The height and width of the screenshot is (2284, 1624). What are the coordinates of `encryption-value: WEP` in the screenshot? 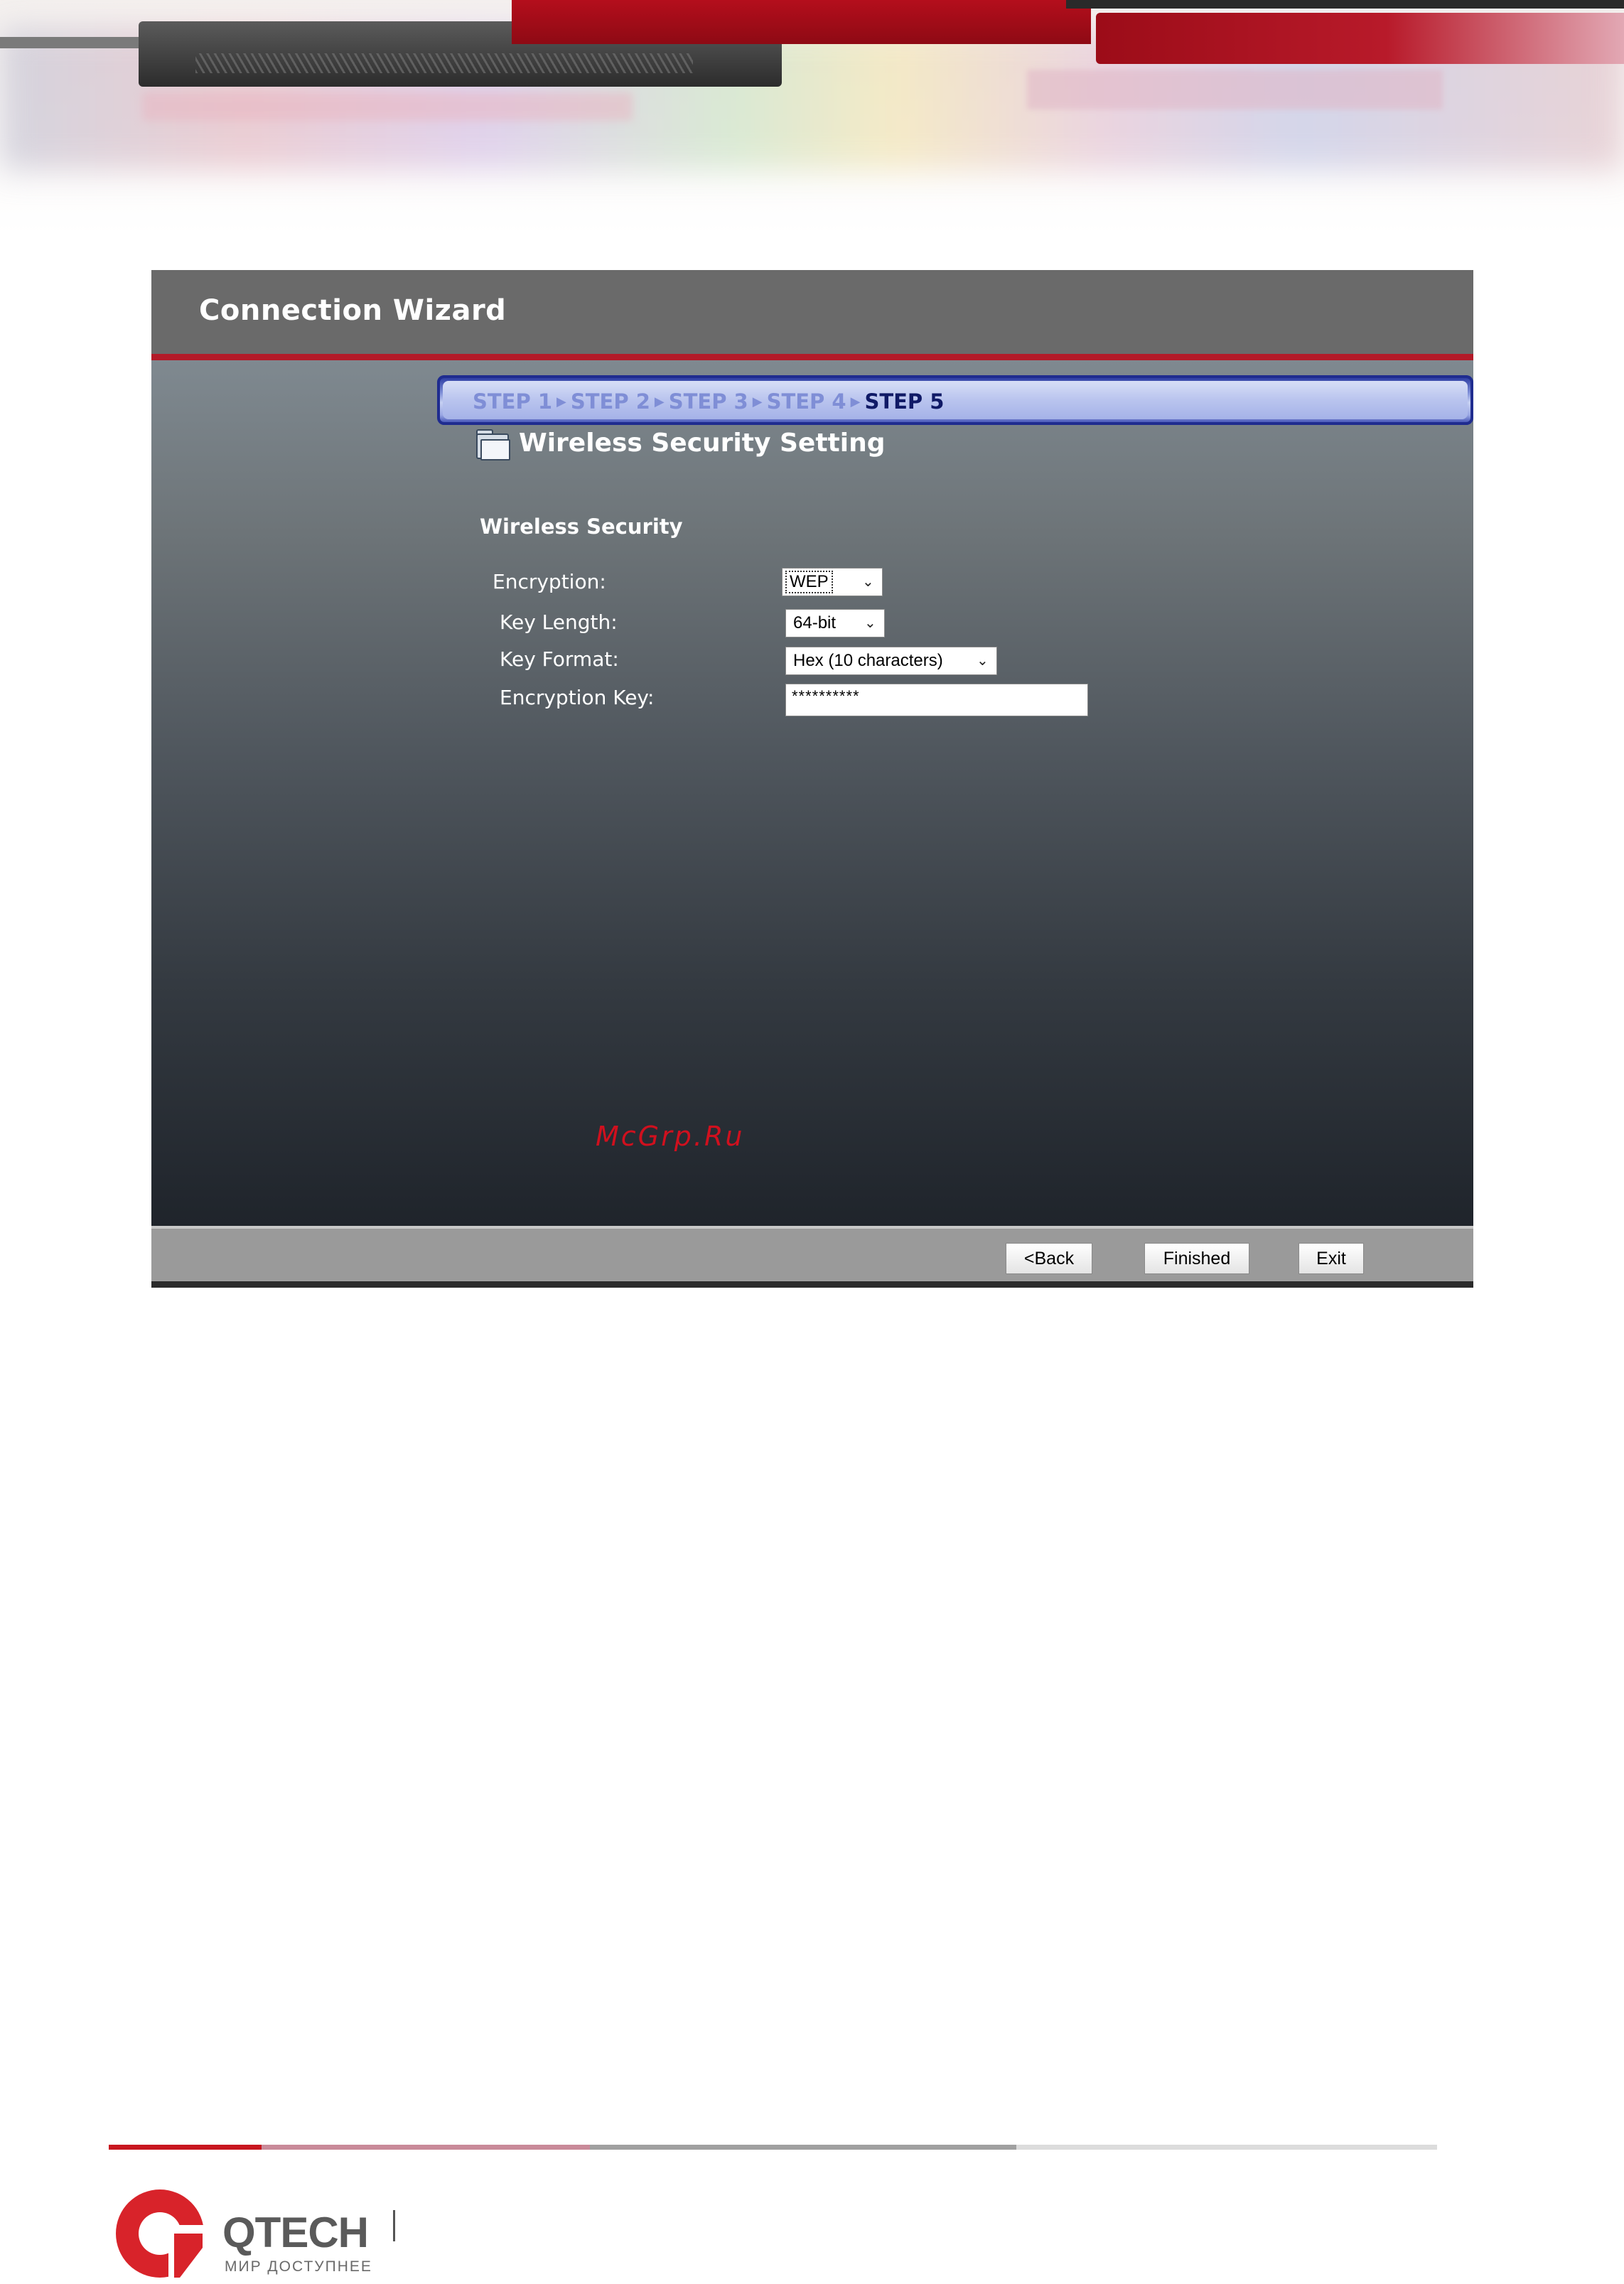 It's located at (809, 582).